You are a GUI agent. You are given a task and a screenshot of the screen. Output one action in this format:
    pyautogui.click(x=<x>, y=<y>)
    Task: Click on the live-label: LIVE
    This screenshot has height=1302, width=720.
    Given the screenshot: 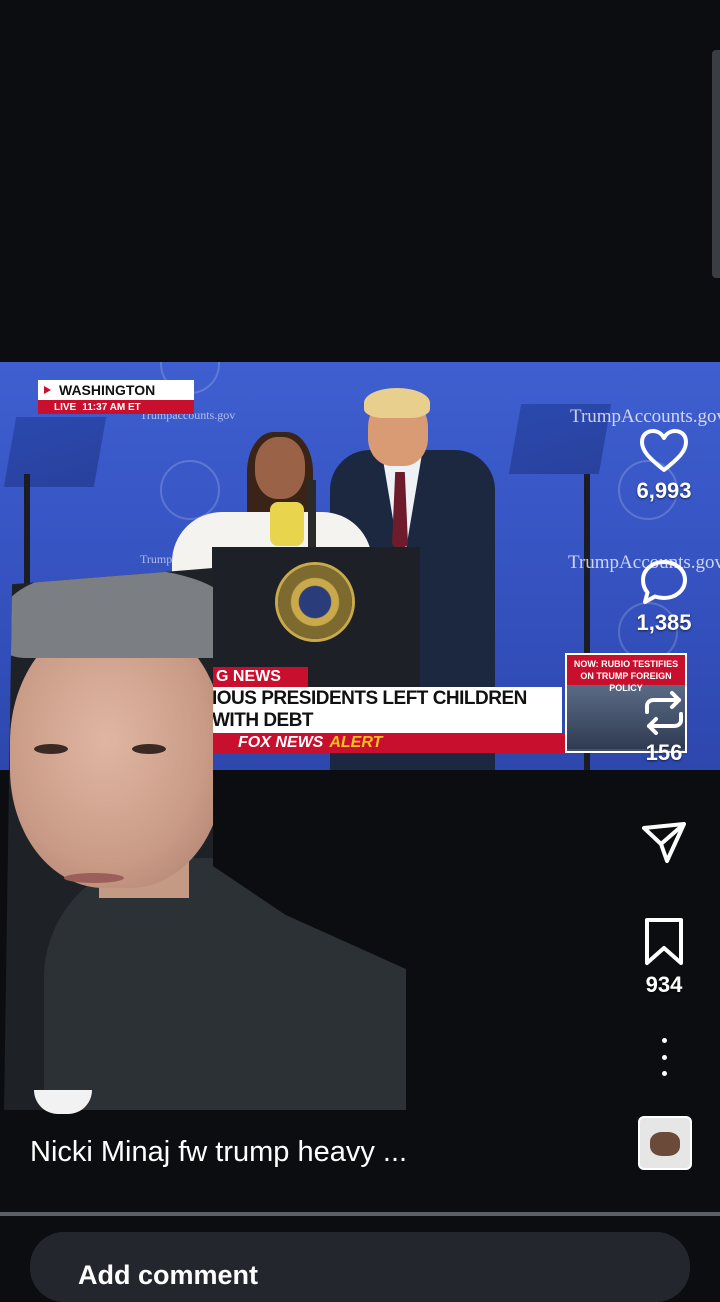 What is the action you would take?
    pyautogui.click(x=65, y=407)
    